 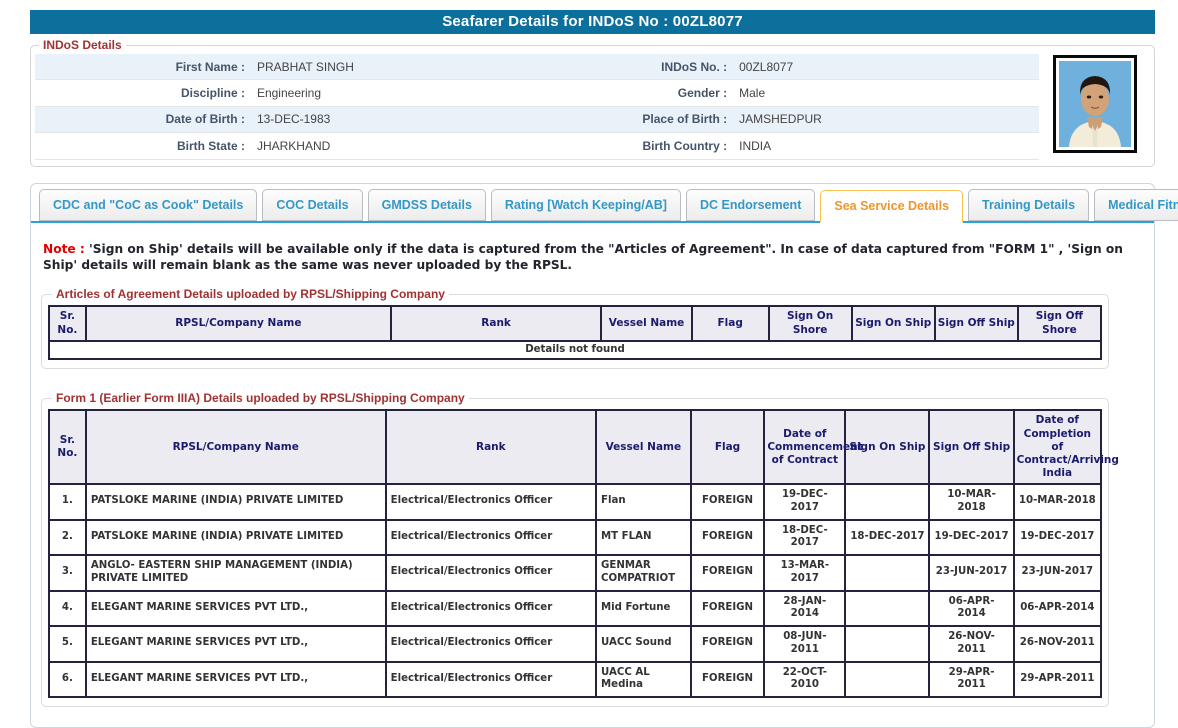 What do you see at coordinates (643, 680) in the screenshot?
I see `table-cell: UACC AL Medina` at bounding box center [643, 680].